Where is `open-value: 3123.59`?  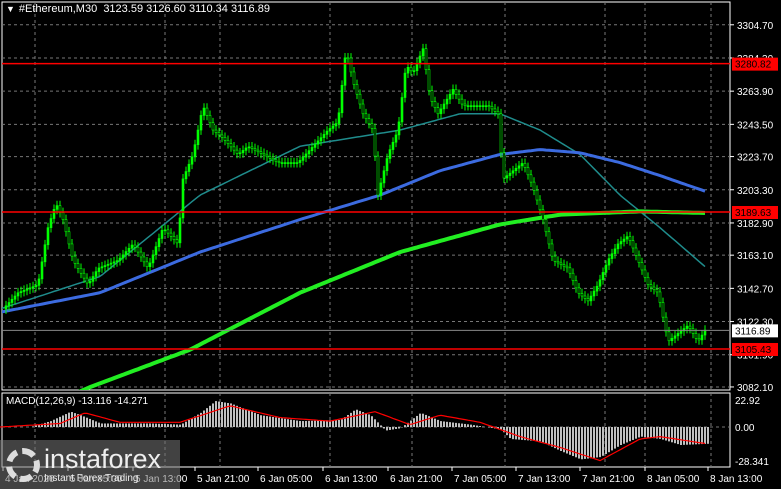
open-value: 3123.59 is located at coordinates (123, 9).